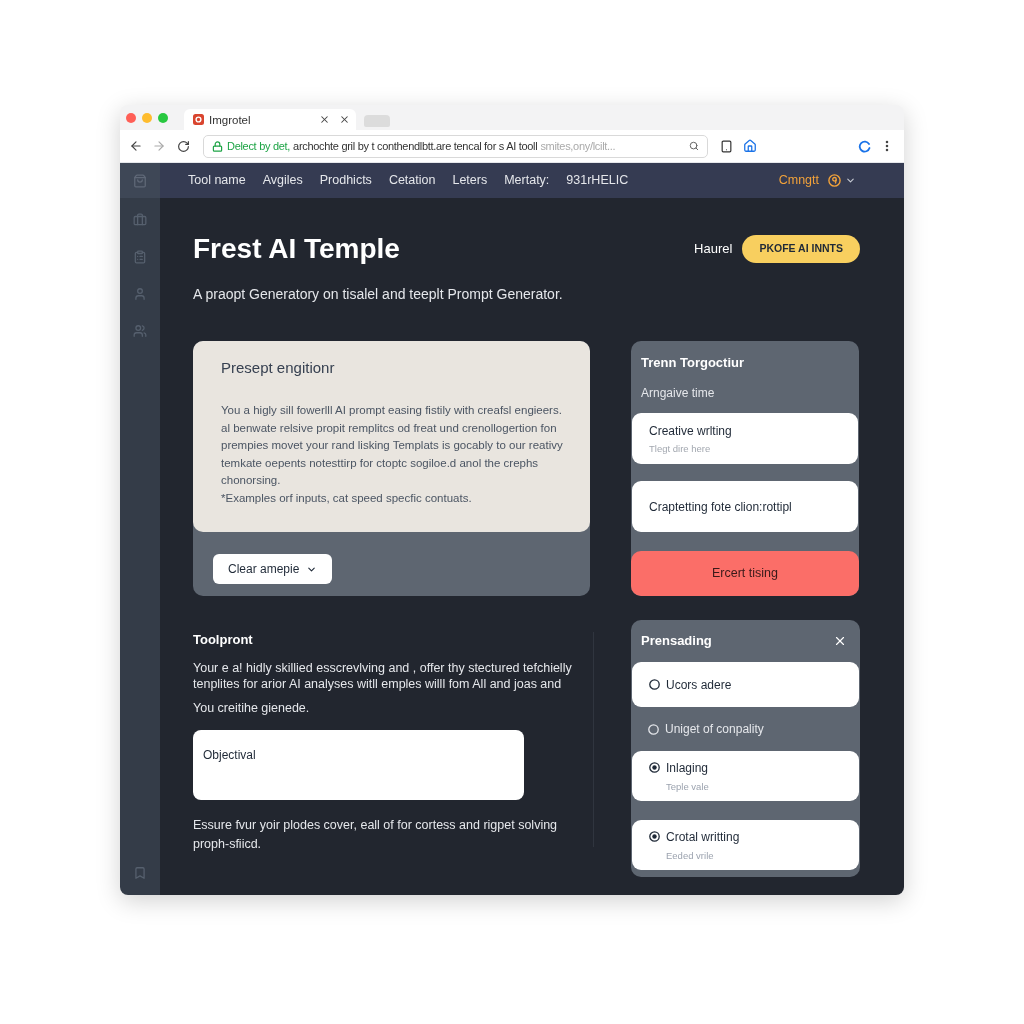  What do you see at coordinates (392, 445) in the screenshot?
I see `card-body-text: You a higly sill fowerlll AI prompt easing fistily with creafsl engieers. al benwate relsive propit remplitcs od freat und crenollogertion fon prempies movet your rand lisking Templats is gocably to our reativy temkate oepents notesttirp for ctoptc sogiloe.d anol the crephs chonorsing.` at bounding box center [392, 445].